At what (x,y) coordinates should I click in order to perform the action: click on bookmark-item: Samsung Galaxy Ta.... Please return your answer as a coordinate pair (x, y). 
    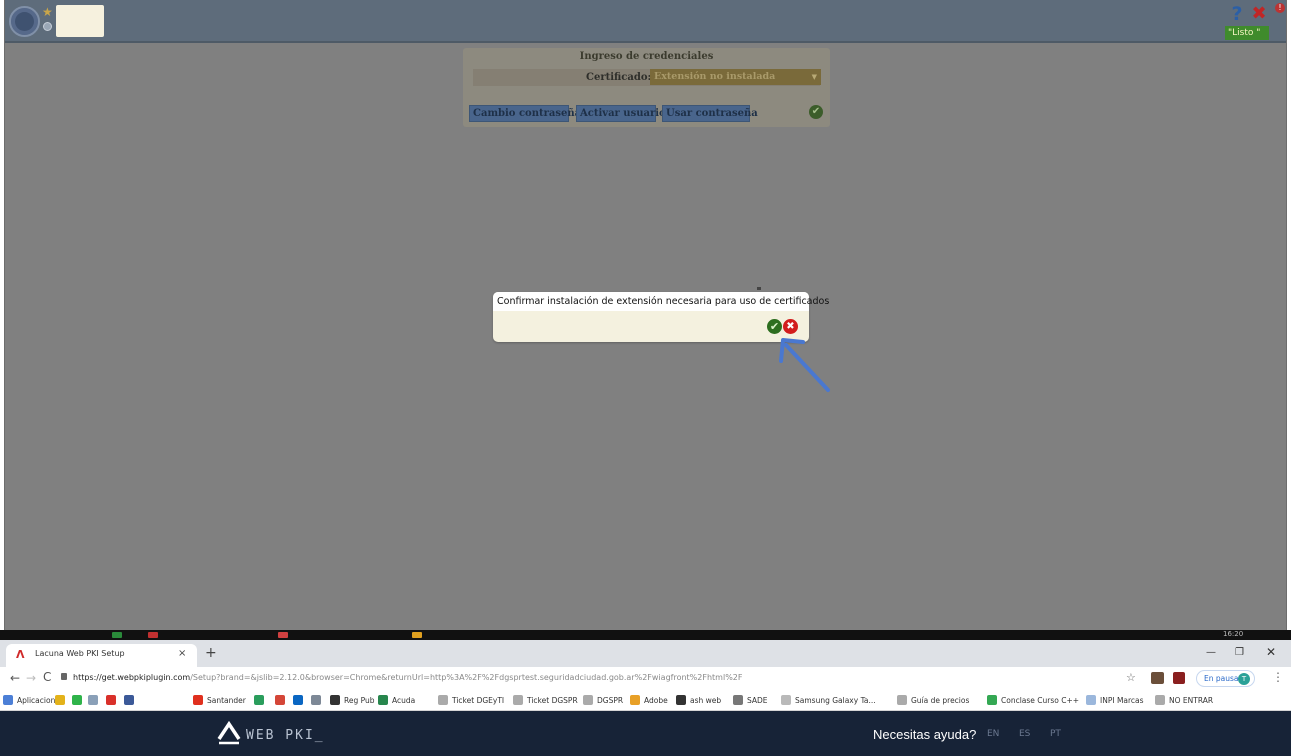
    Looking at the image, I should click on (828, 700).